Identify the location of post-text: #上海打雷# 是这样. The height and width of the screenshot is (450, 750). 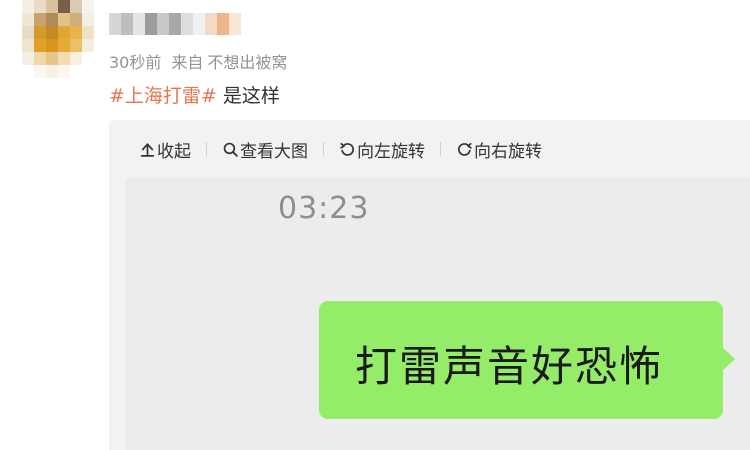
(194, 94).